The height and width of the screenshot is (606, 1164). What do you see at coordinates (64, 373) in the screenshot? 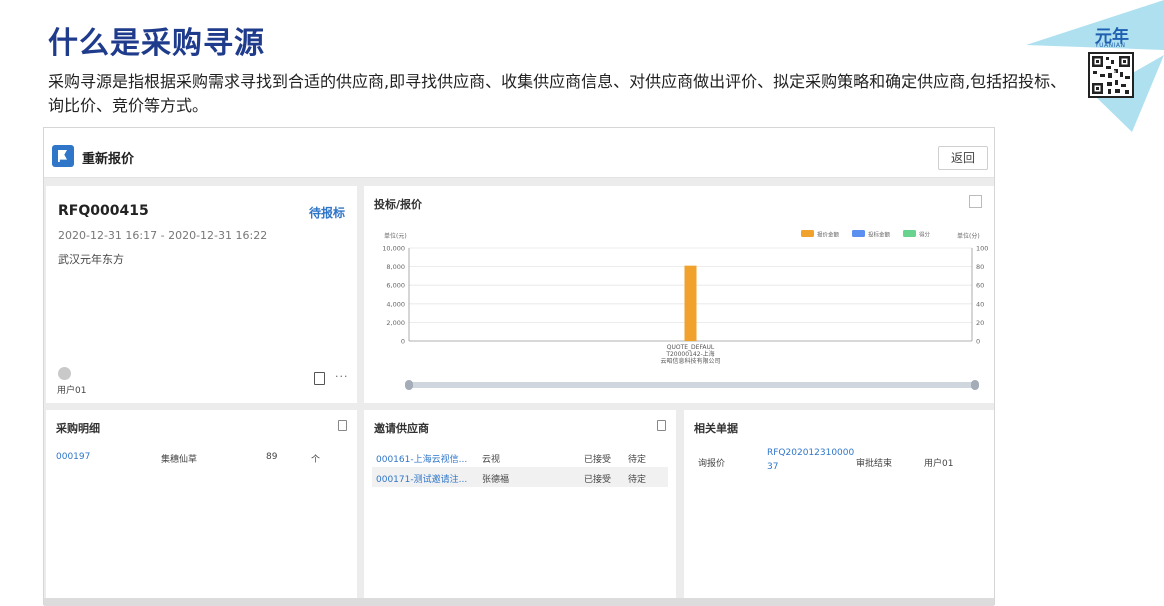
I see `avatar` at bounding box center [64, 373].